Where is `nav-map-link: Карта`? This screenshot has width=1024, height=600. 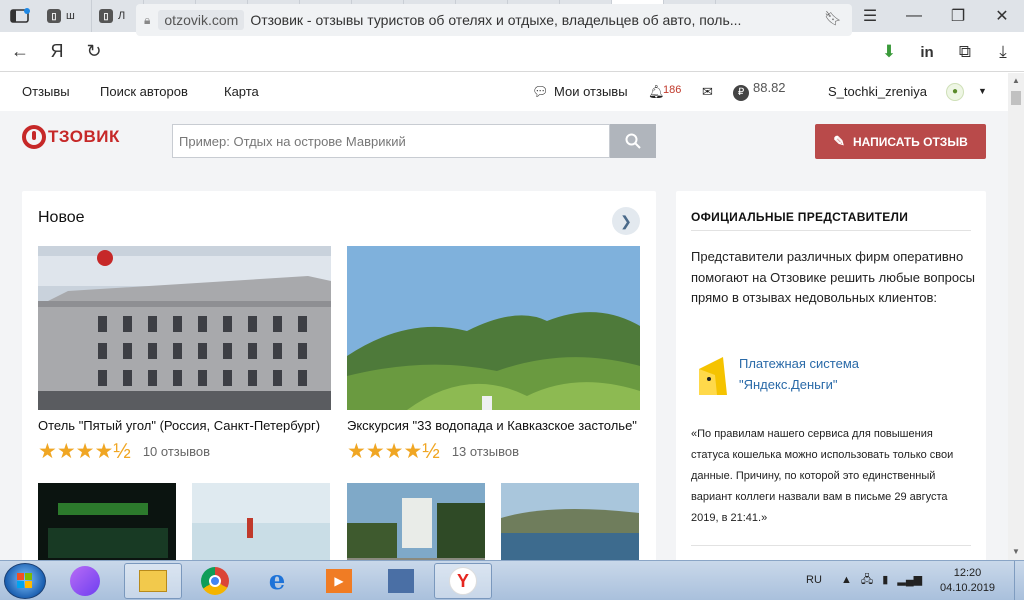
nav-map-link: Карта is located at coordinates (241, 91).